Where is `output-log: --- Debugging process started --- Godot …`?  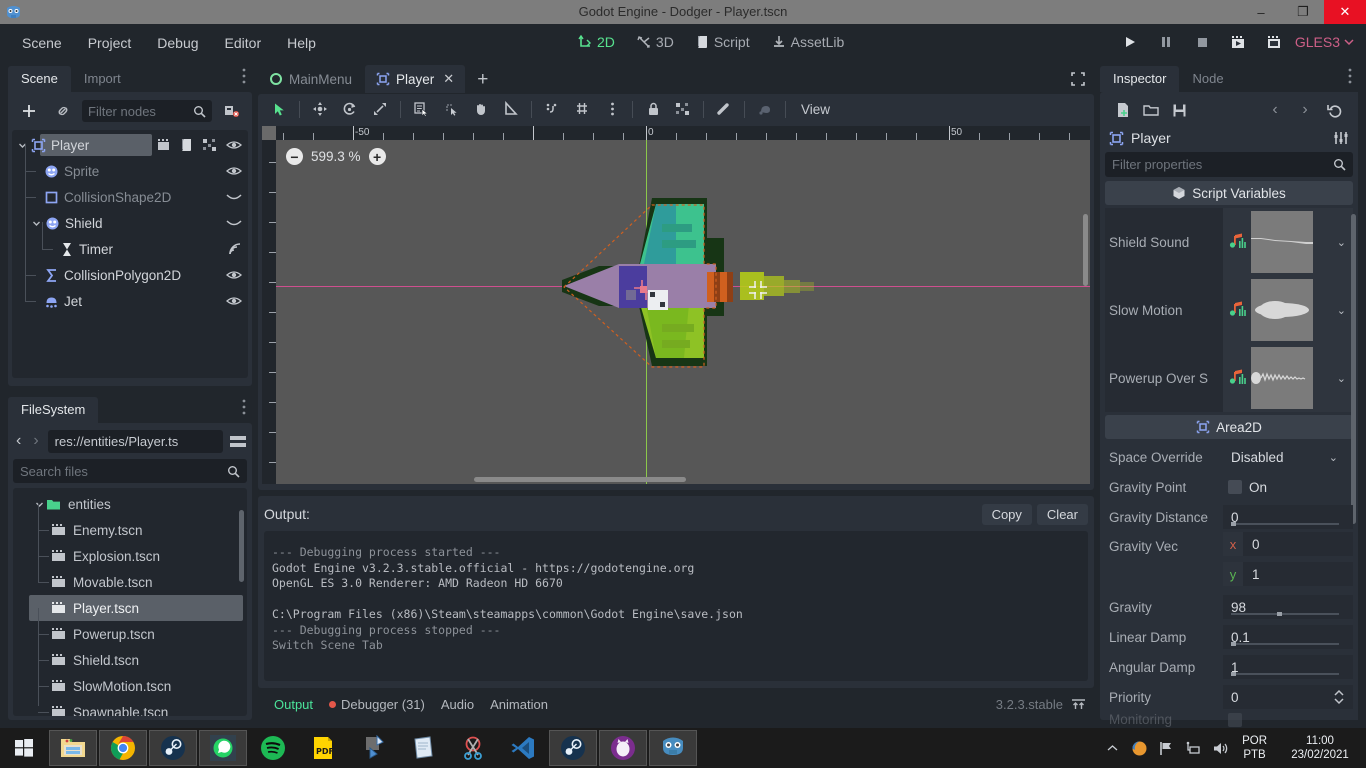 output-log: --- Debugging process started --- Godot … is located at coordinates (676, 606).